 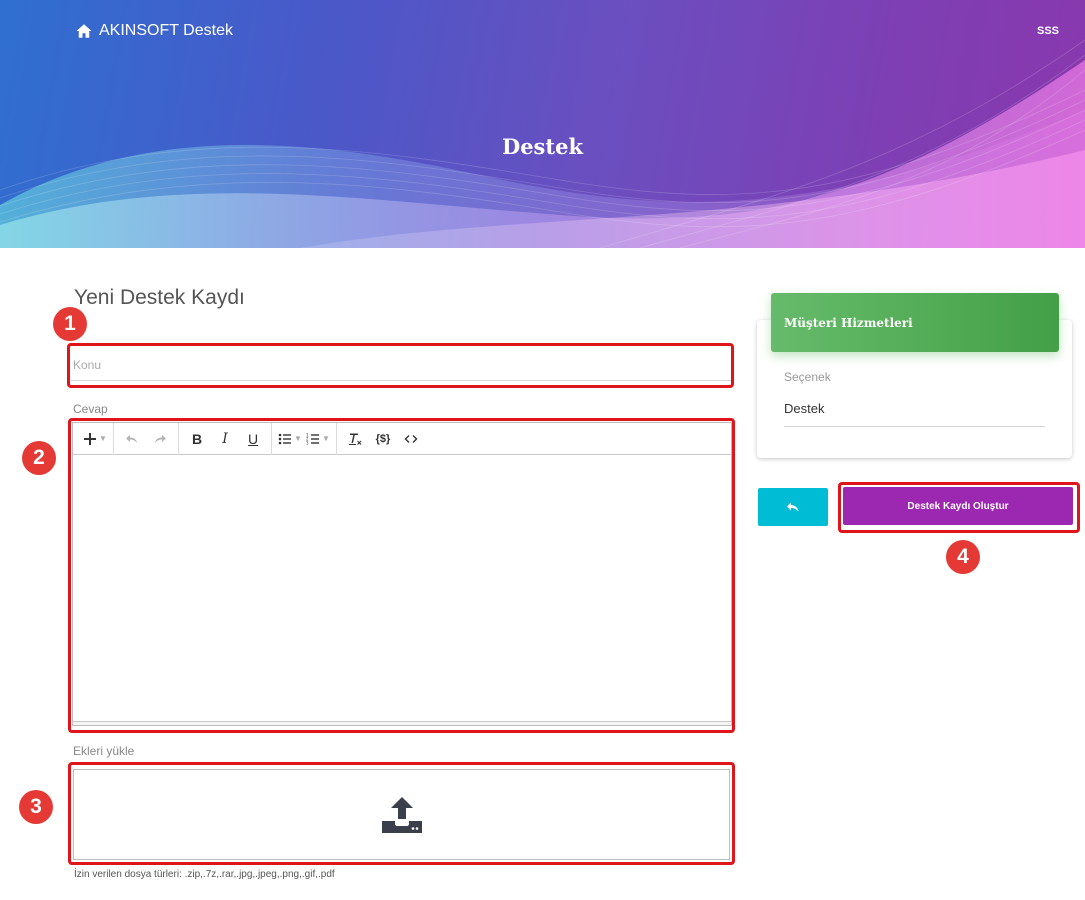 I want to click on code-braces-icon: {$}, so click(x=383, y=438).